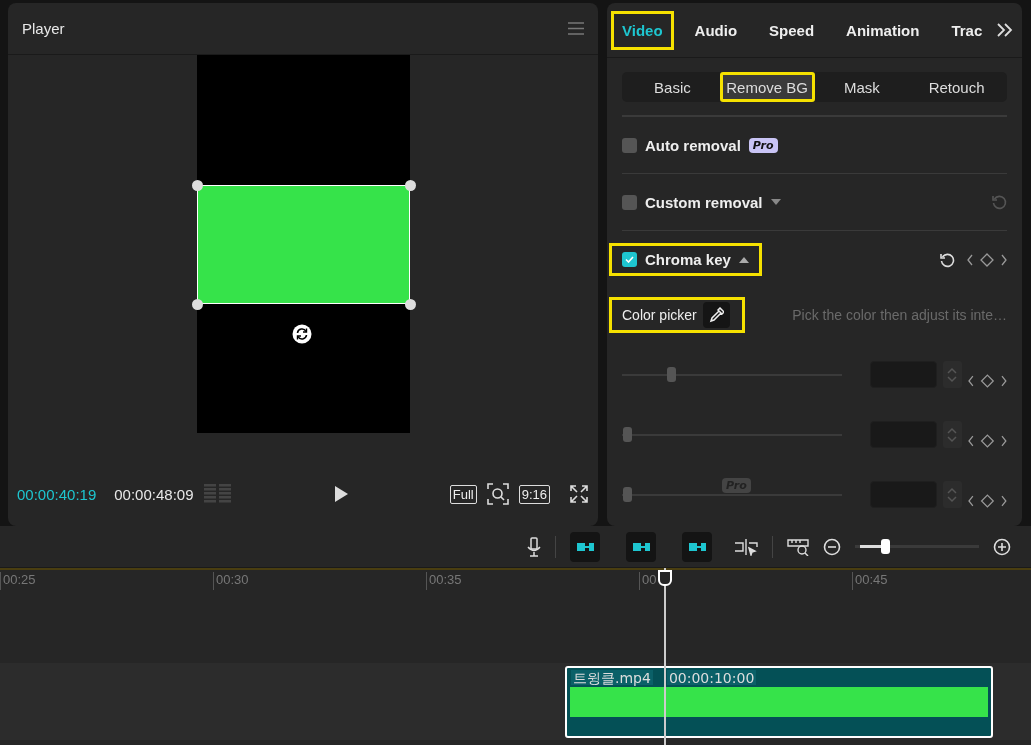  I want to click on check-icon, so click(629, 259).